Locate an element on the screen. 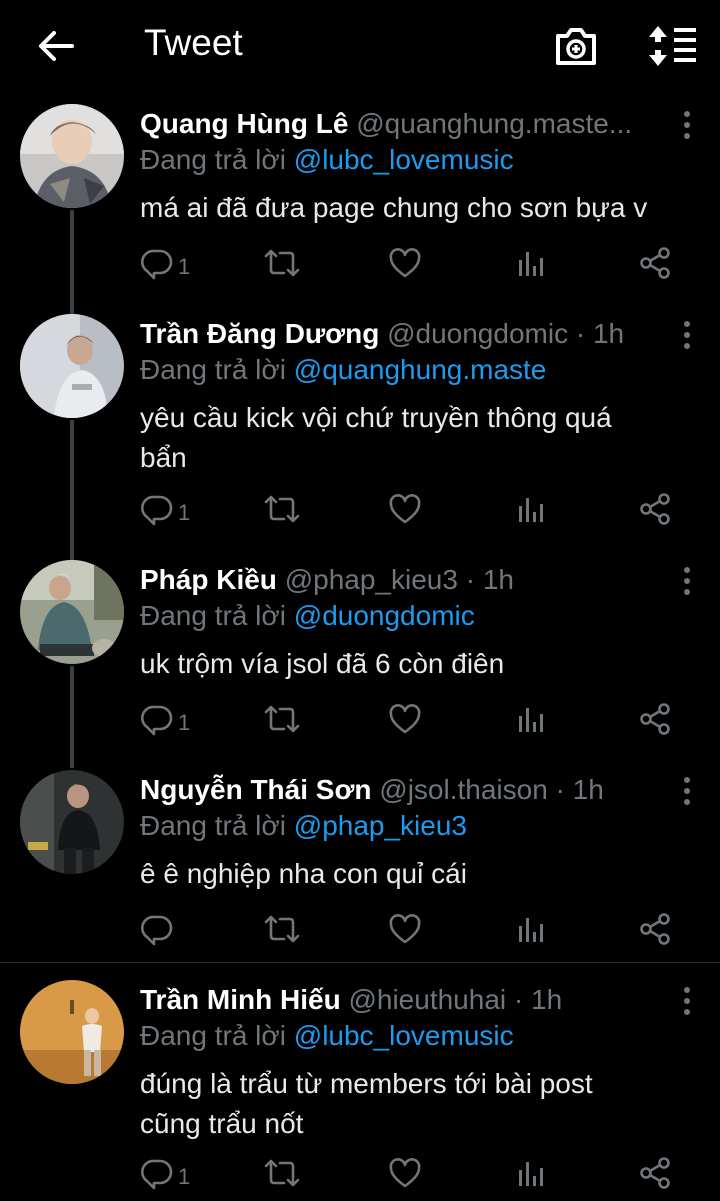  user-handle: @duongdomic is located at coordinates (477, 333).